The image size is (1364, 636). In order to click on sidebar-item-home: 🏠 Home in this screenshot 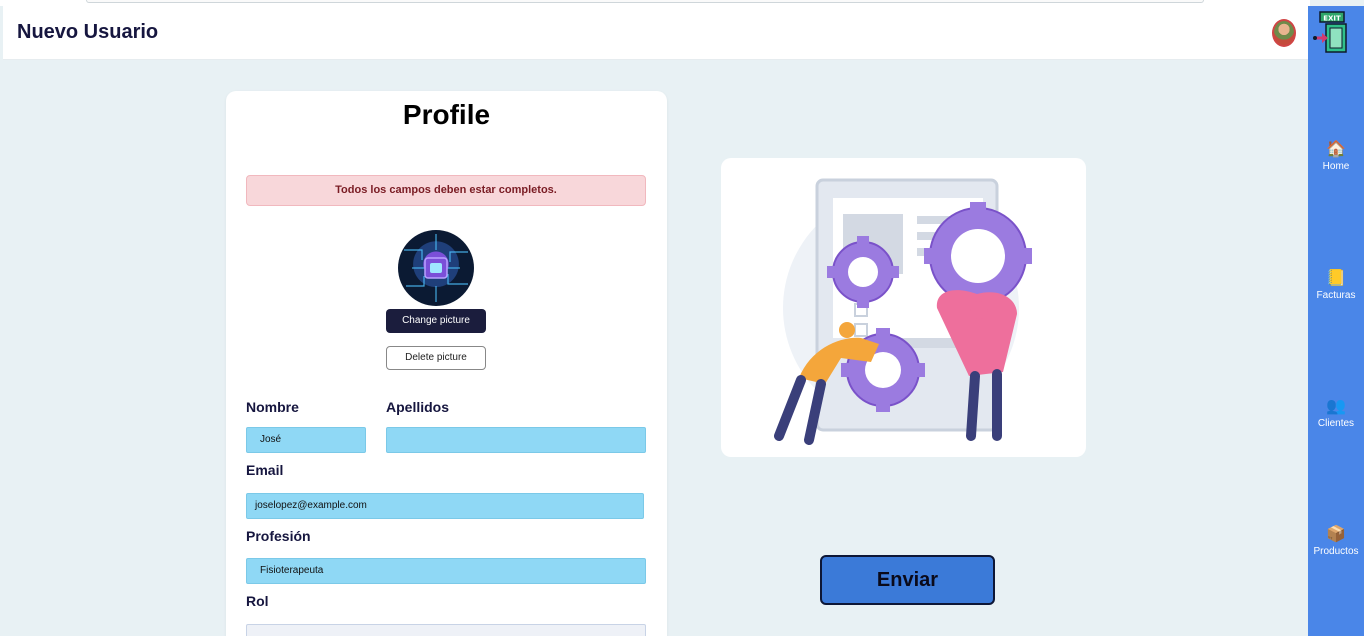, I will do `click(1336, 156)`.